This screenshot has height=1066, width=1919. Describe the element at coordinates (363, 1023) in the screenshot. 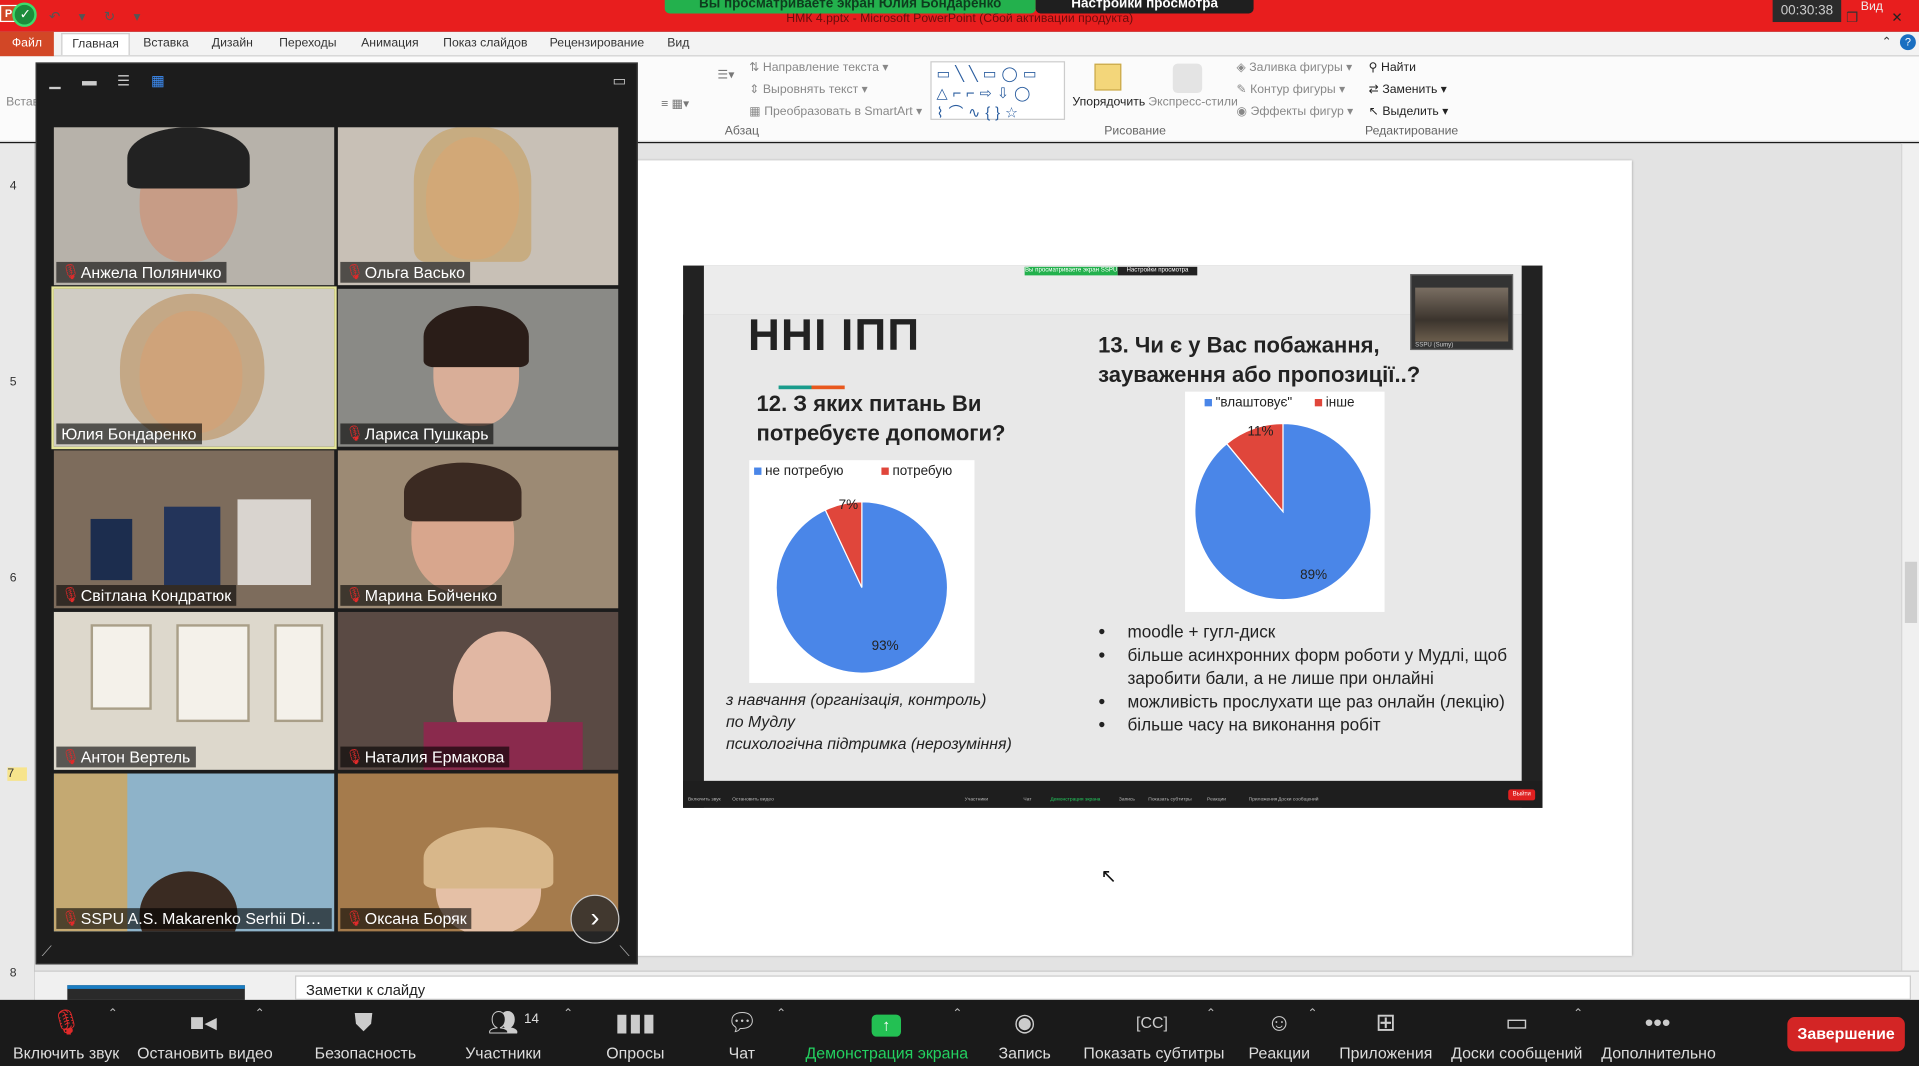

I see `shield-icon: ⛊` at that location.